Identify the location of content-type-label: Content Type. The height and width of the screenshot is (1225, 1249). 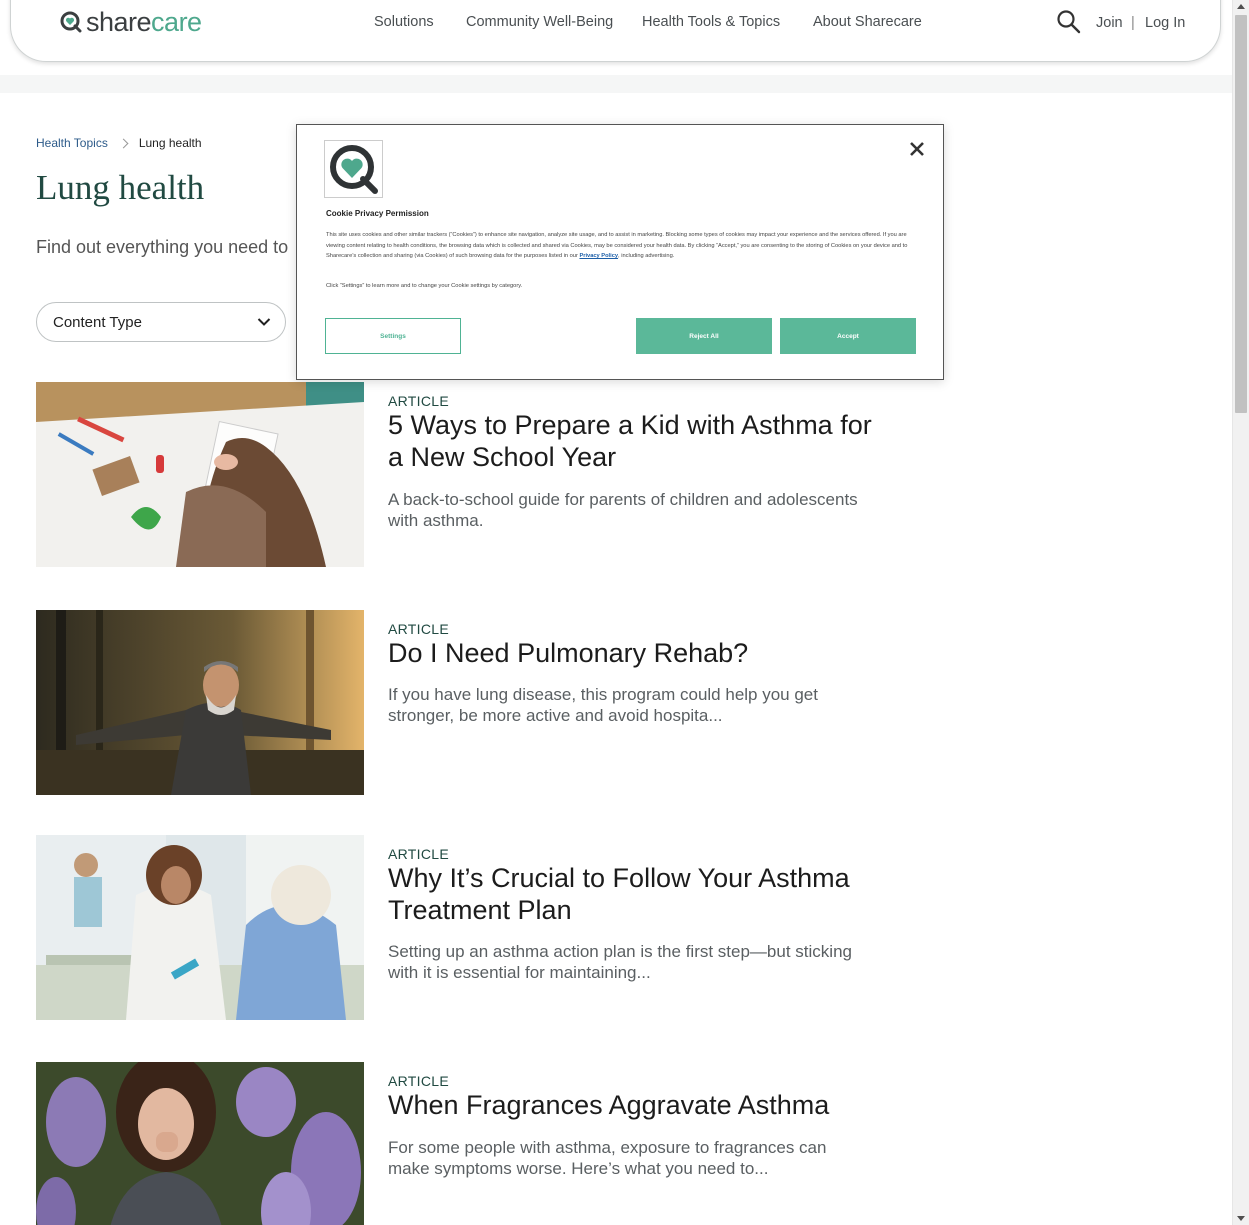
(97, 322).